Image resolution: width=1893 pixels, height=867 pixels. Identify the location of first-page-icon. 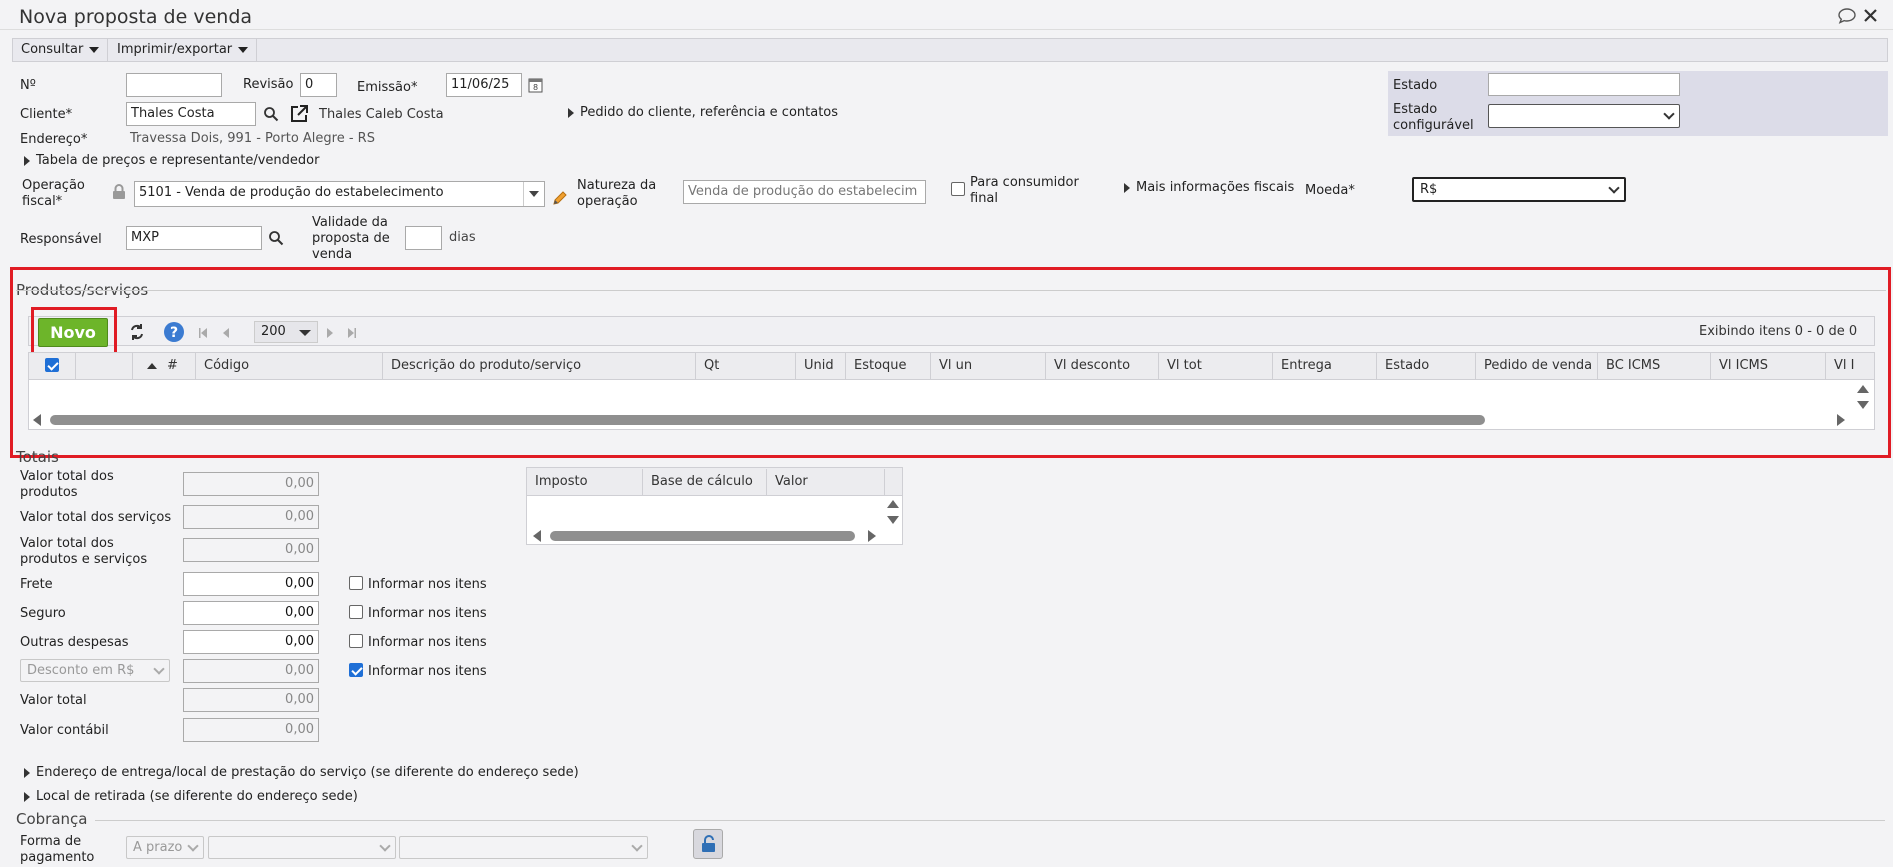
(203, 333).